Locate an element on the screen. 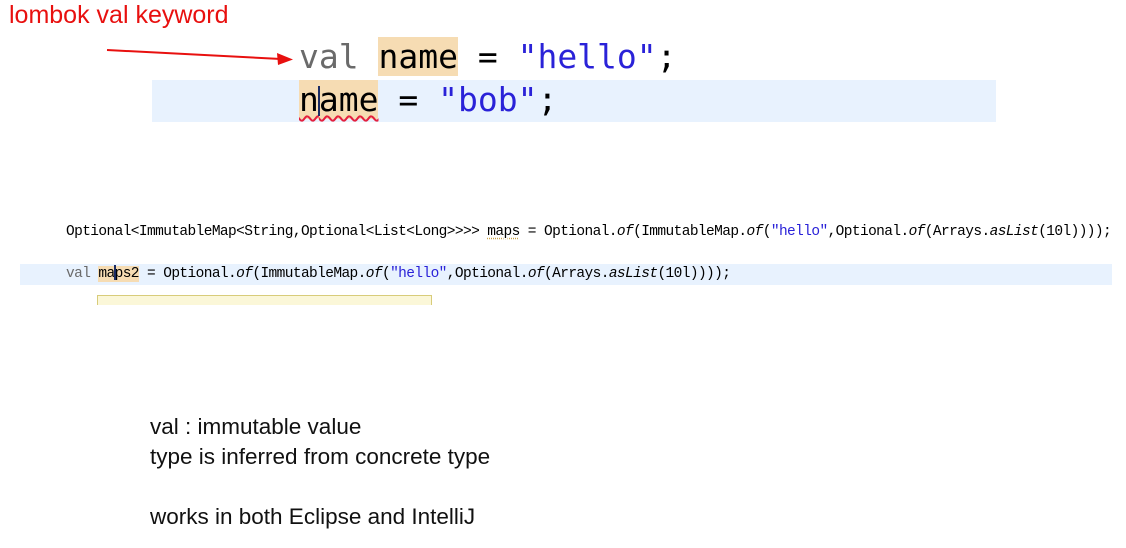 This screenshot has width=1126, height=548. variable-maps: maps is located at coordinates (503, 232).